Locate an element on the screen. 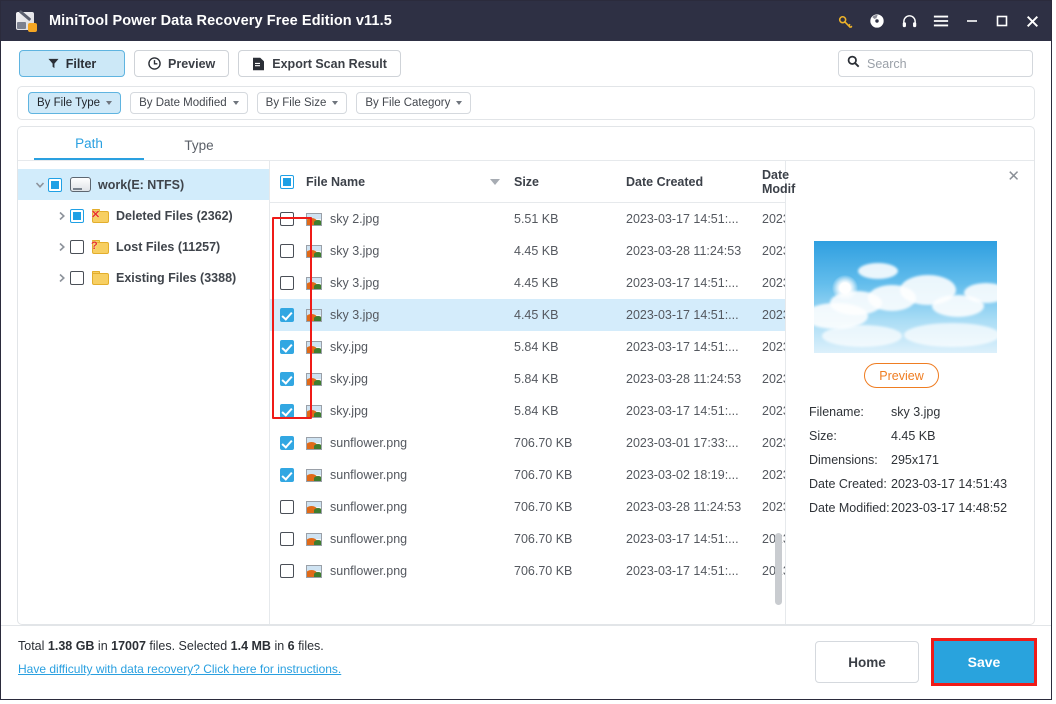 The height and width of the screenshot is (704, 1056). minimize-button is located at coordinates (972, 21).